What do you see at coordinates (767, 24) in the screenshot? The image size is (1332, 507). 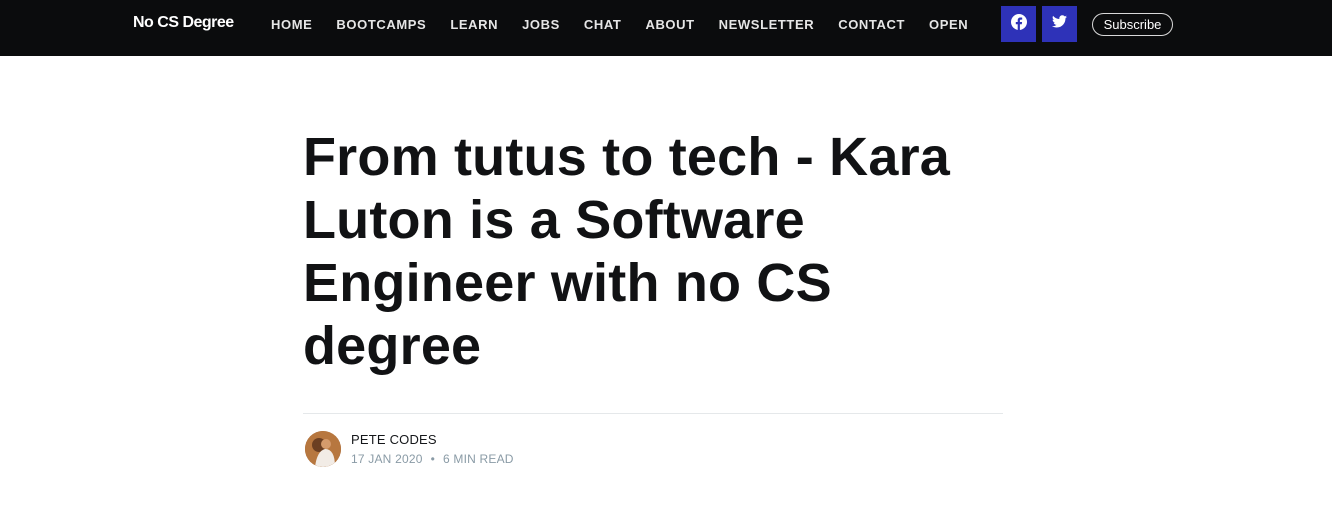 I see `nav-newsletter: NEWSLETTER` at bounding box center [767, 24].